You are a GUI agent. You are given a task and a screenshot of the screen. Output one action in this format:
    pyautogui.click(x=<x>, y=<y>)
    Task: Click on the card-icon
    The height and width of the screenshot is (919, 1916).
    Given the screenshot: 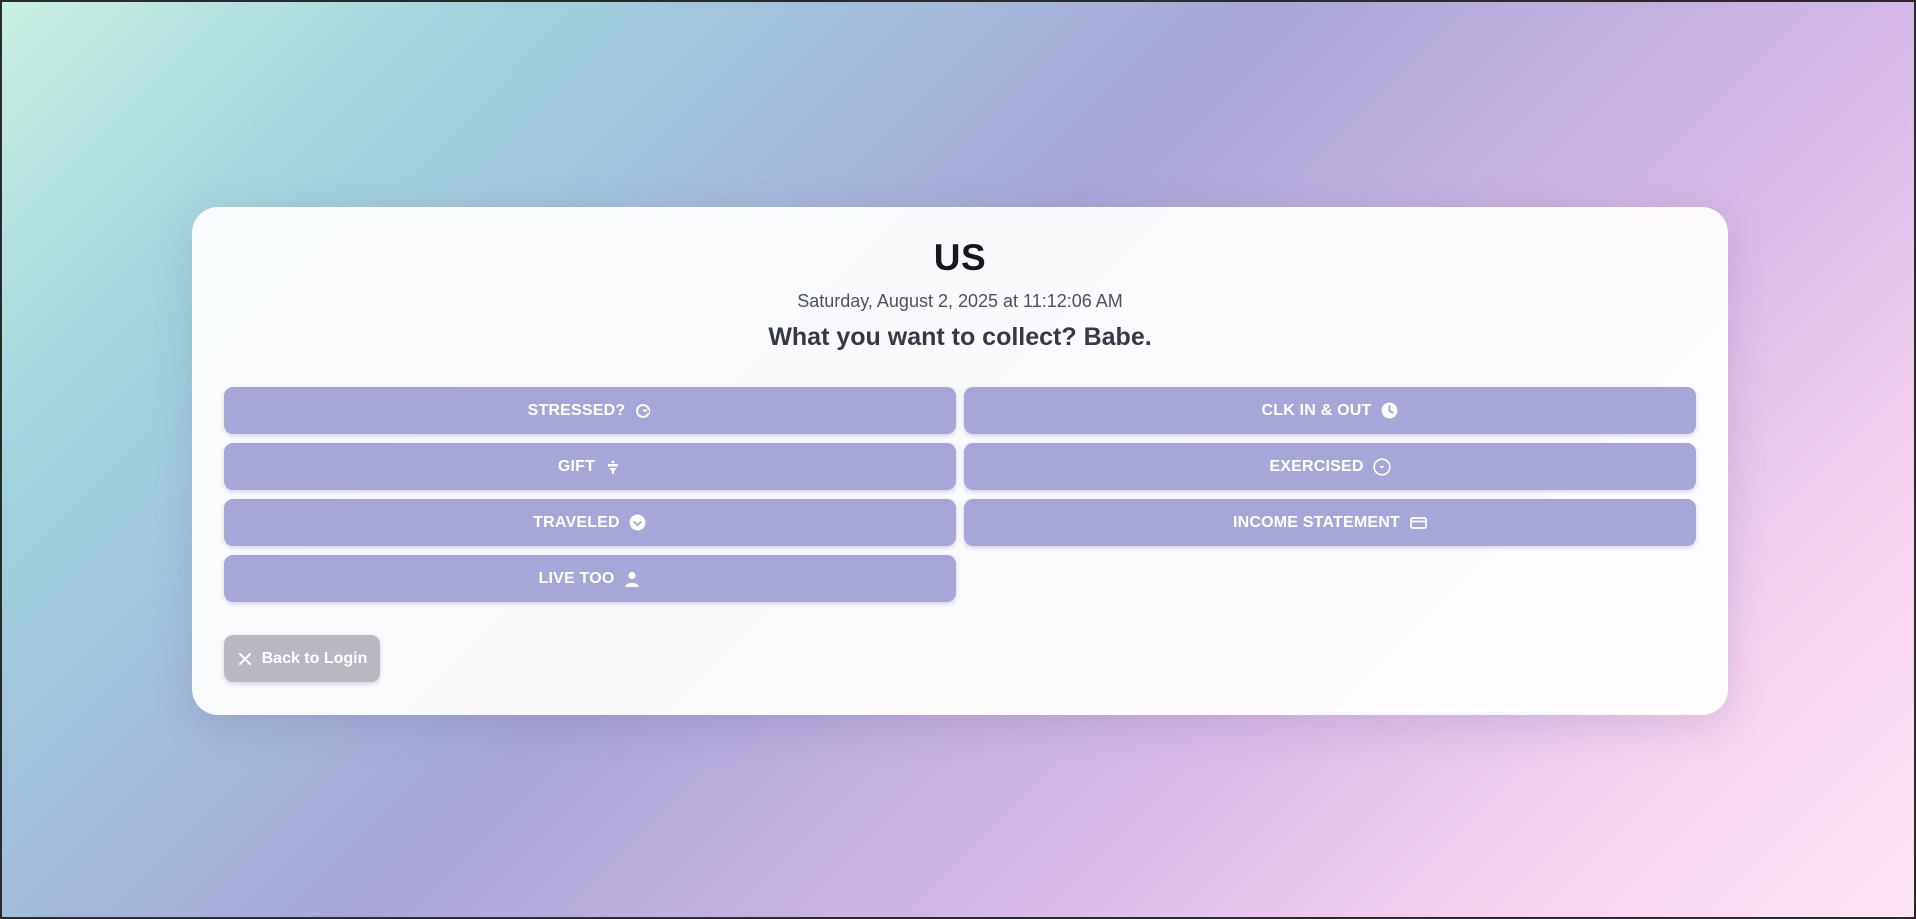 What is the action you would take?
    pyautogui.click(x=1418, y=523)
    